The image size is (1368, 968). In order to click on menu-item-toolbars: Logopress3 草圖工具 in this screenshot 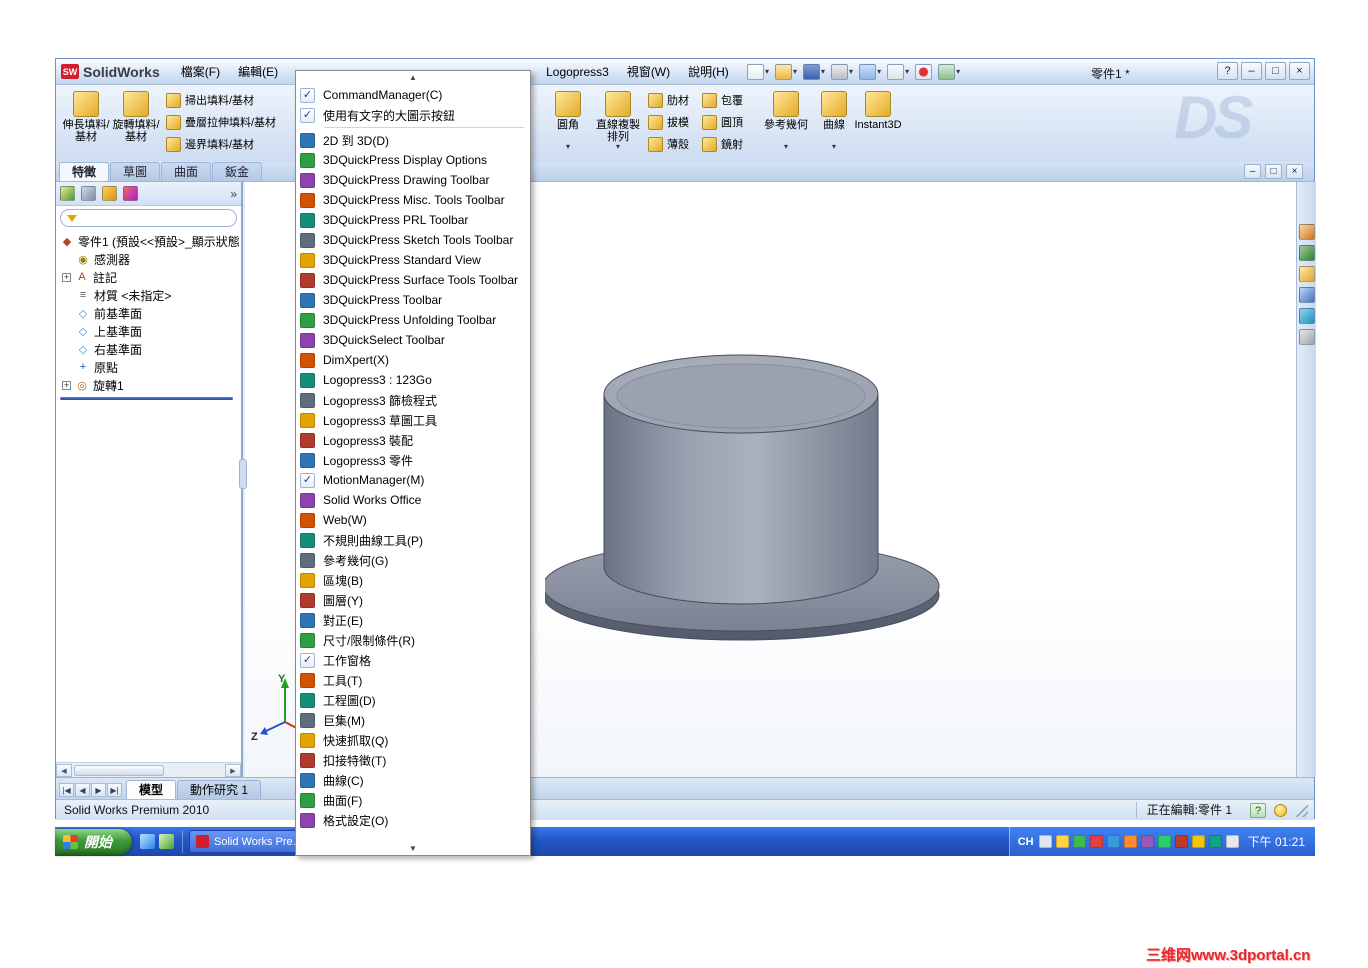, I will do `click(413, 420)`.